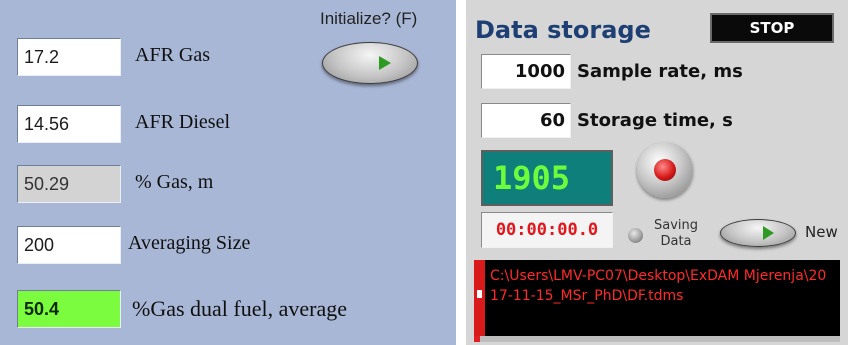 Image resolution: width=848 pixels, height=345 pixels. Describe the element at coordinates (69, 309) in the screenshot. I see `gas-dual-fuel-average-indicator: 50.4` at that location.